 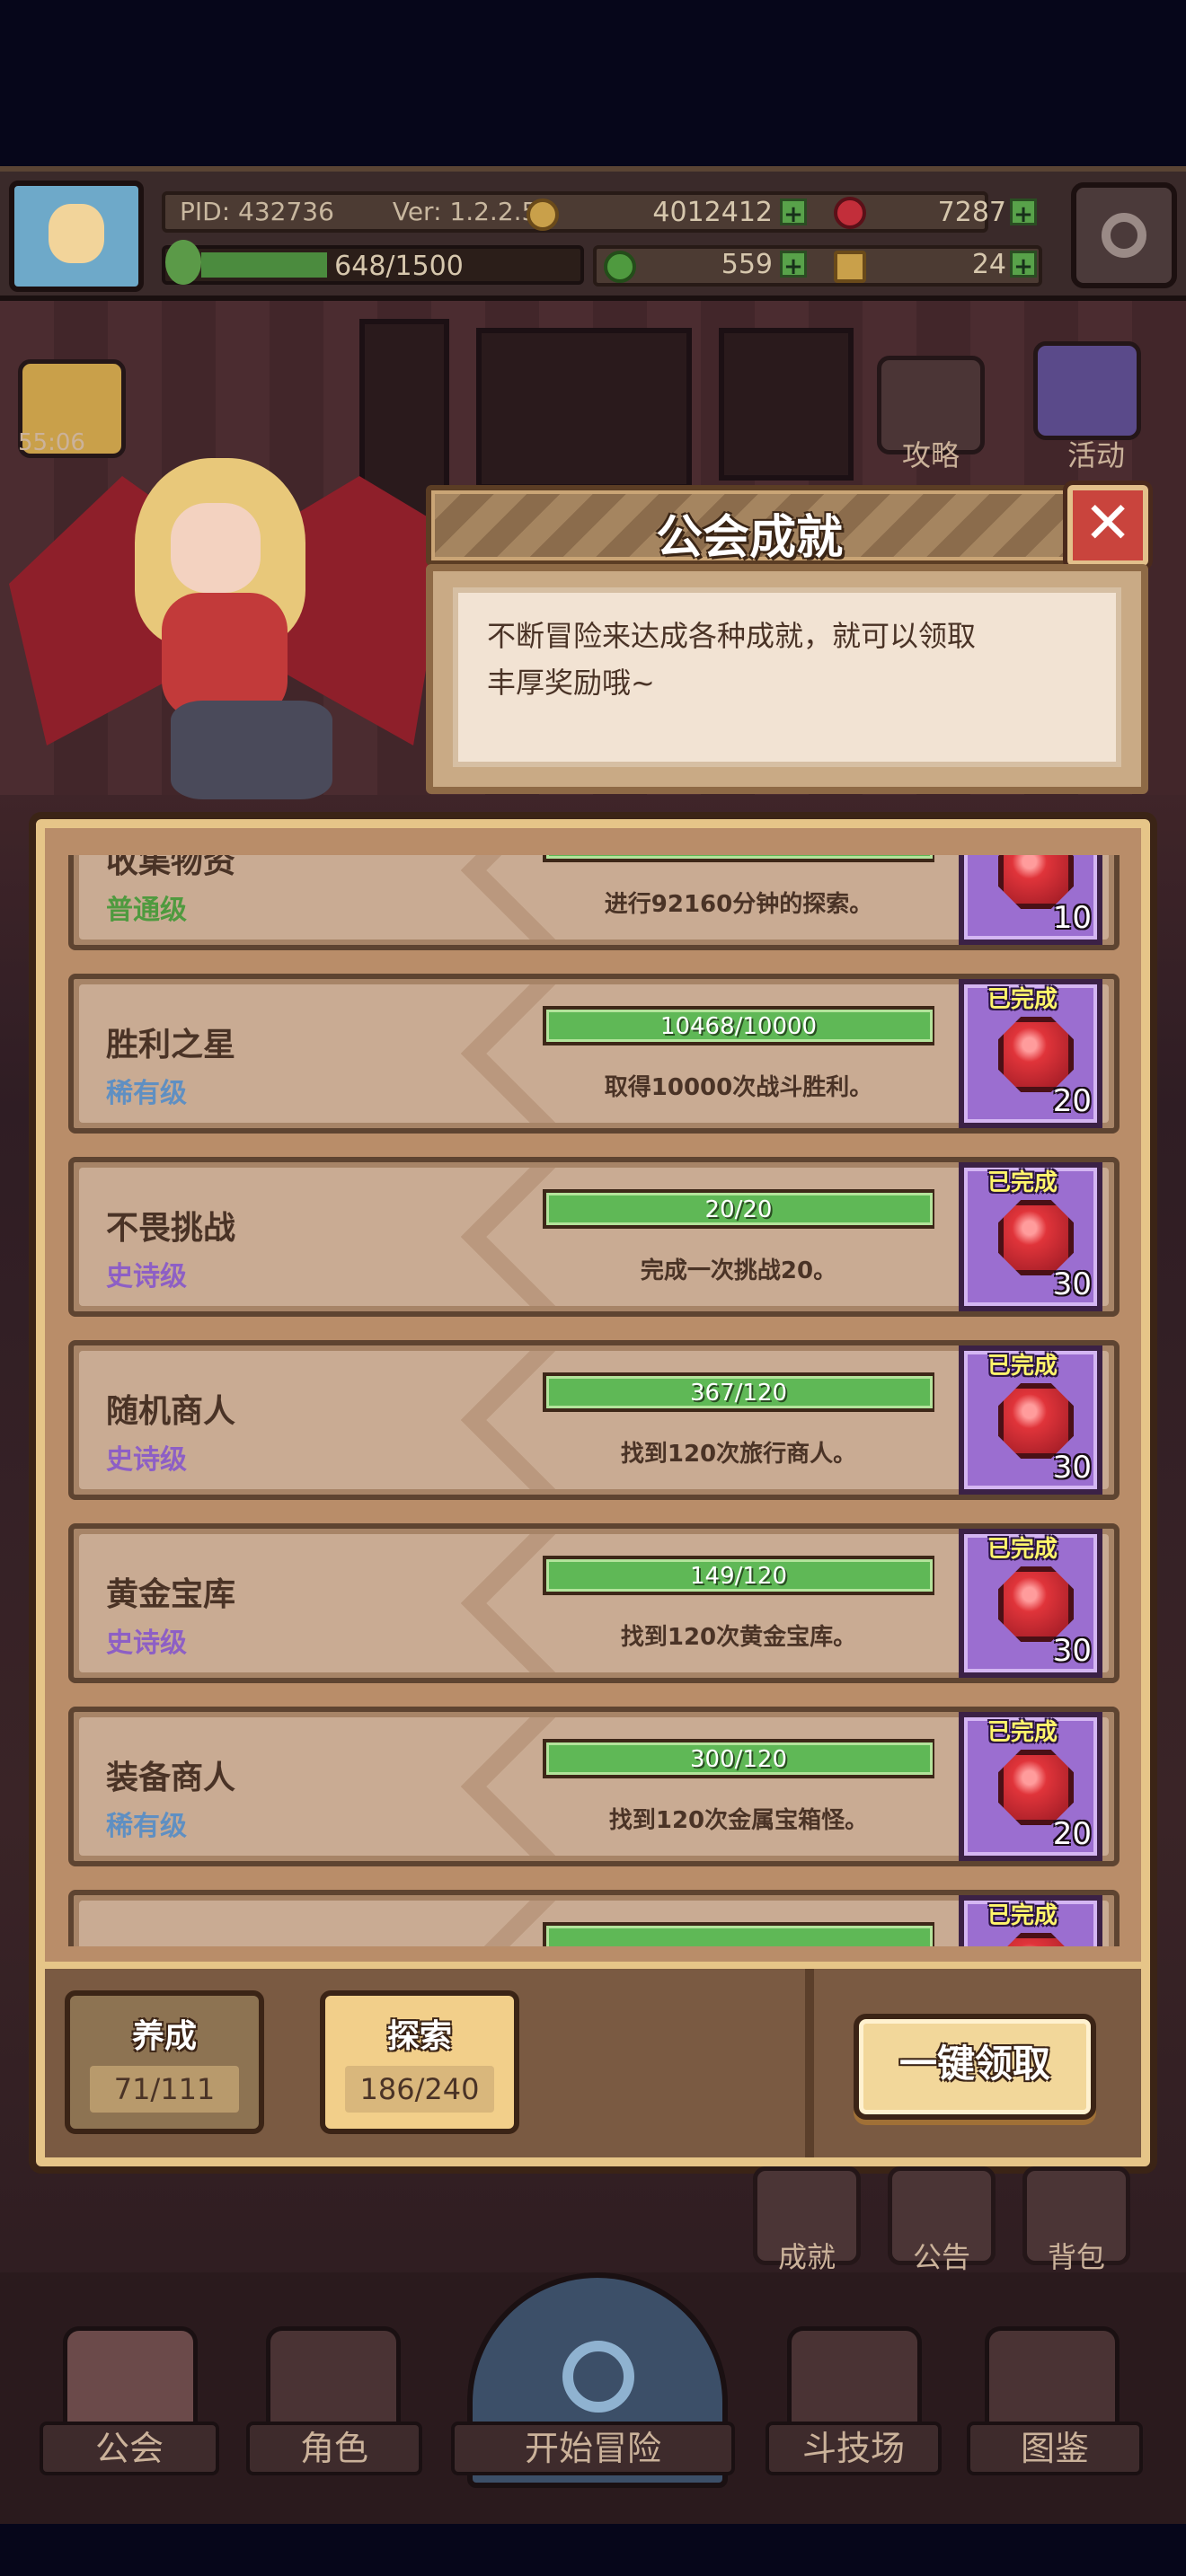 I want to click on vampire-girl-illustration, so click(x=234, y=628).